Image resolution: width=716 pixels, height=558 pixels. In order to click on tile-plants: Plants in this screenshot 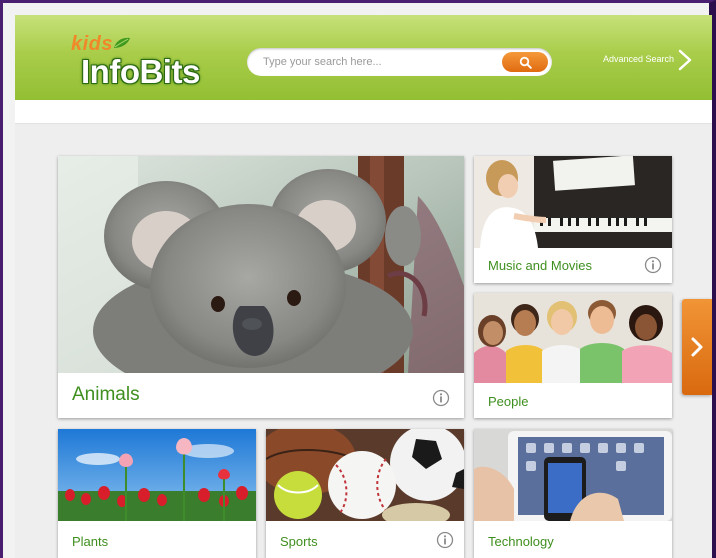, I will do `click(157, 493)`.